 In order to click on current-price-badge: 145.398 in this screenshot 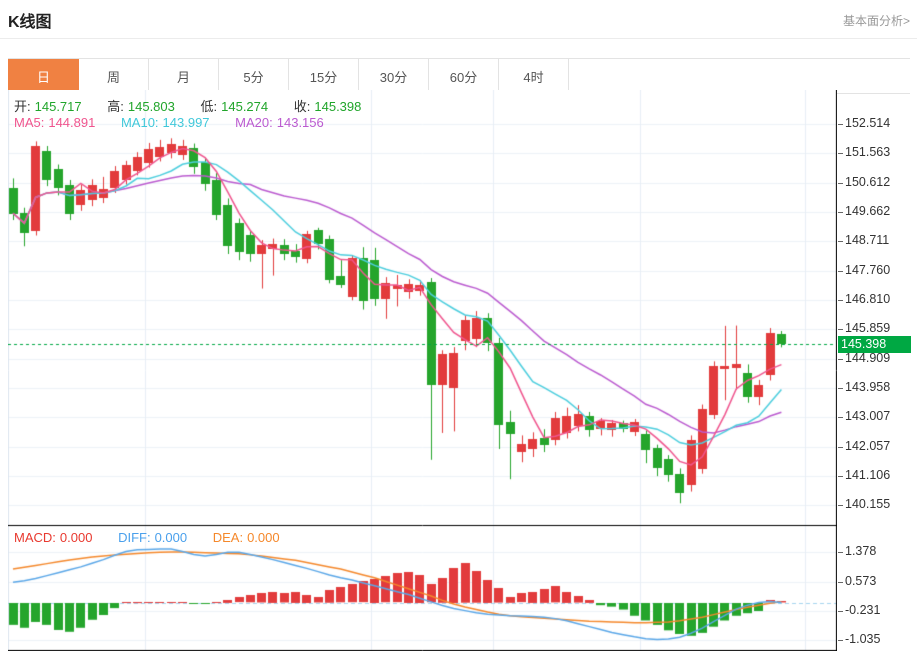, I will do `click(874, 344)`.